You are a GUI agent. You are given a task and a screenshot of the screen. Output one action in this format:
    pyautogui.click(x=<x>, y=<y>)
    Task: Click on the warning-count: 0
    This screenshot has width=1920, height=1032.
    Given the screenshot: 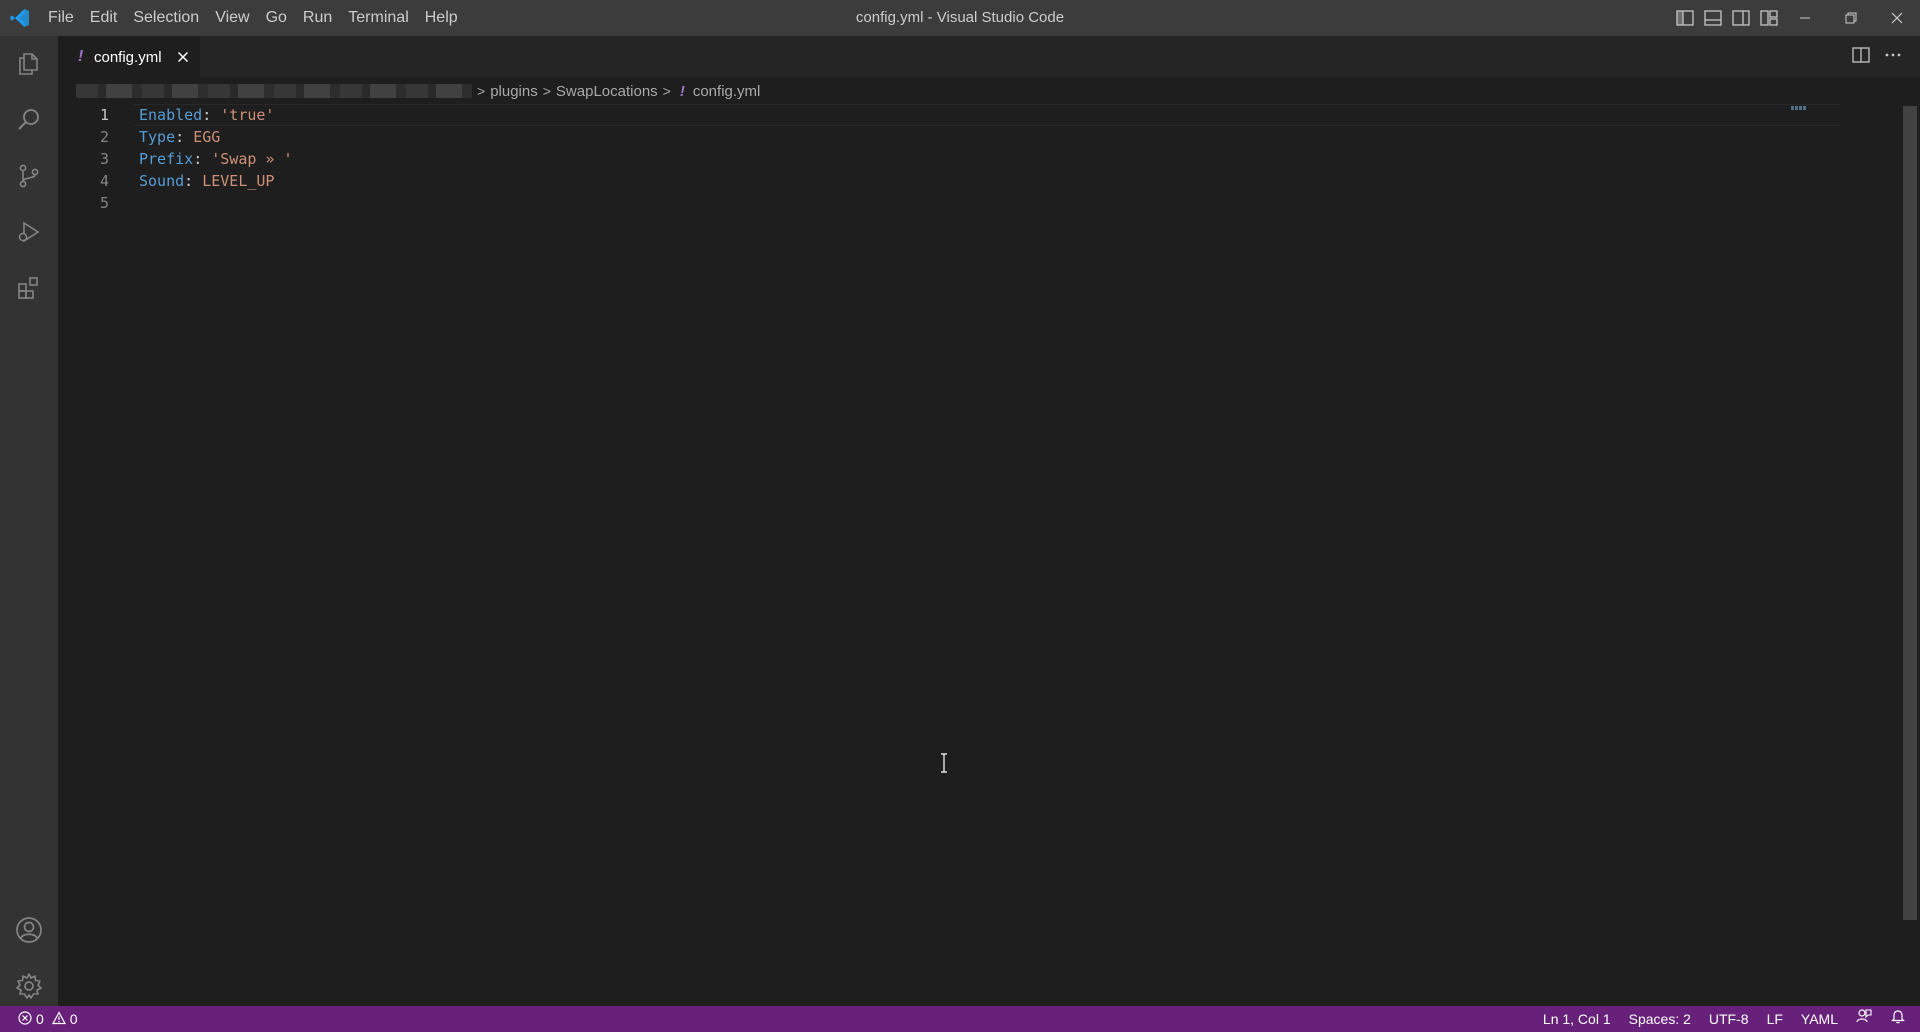 What is the action you would take?
    pyautogui.click(x=73, y=1019)
    